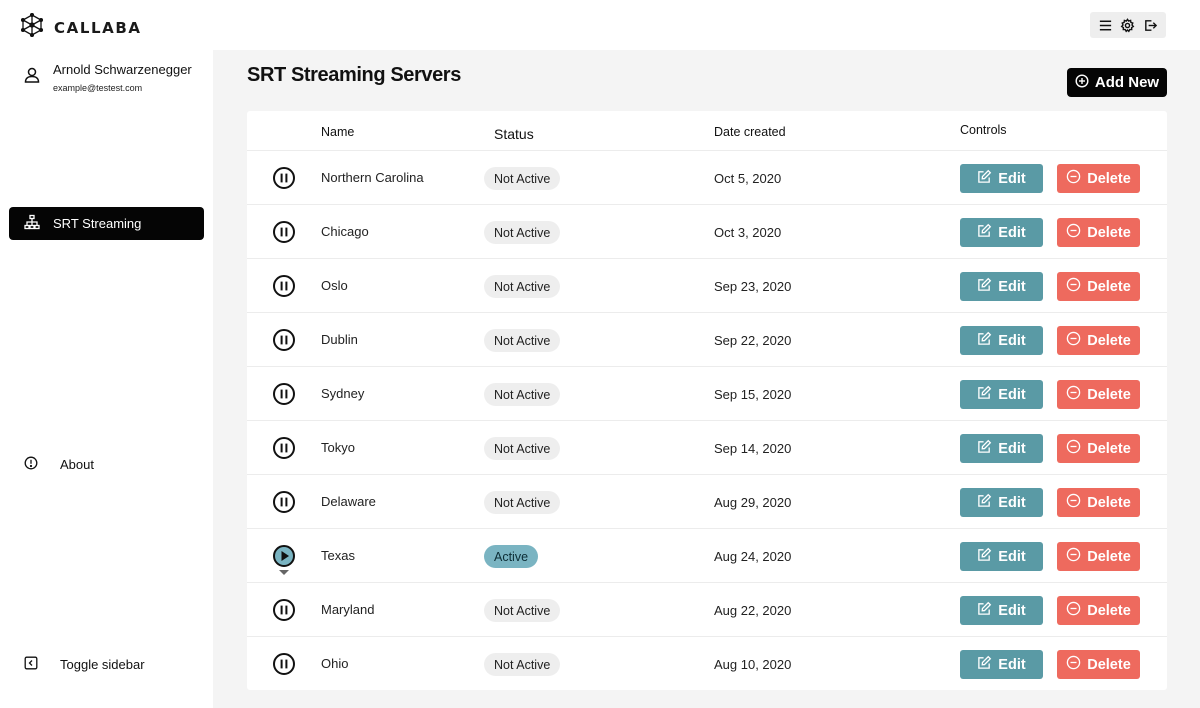 The height and width of the screenshot is (708, 1200). I want to click on collapse-sidebar-icon, so click(42, 664).